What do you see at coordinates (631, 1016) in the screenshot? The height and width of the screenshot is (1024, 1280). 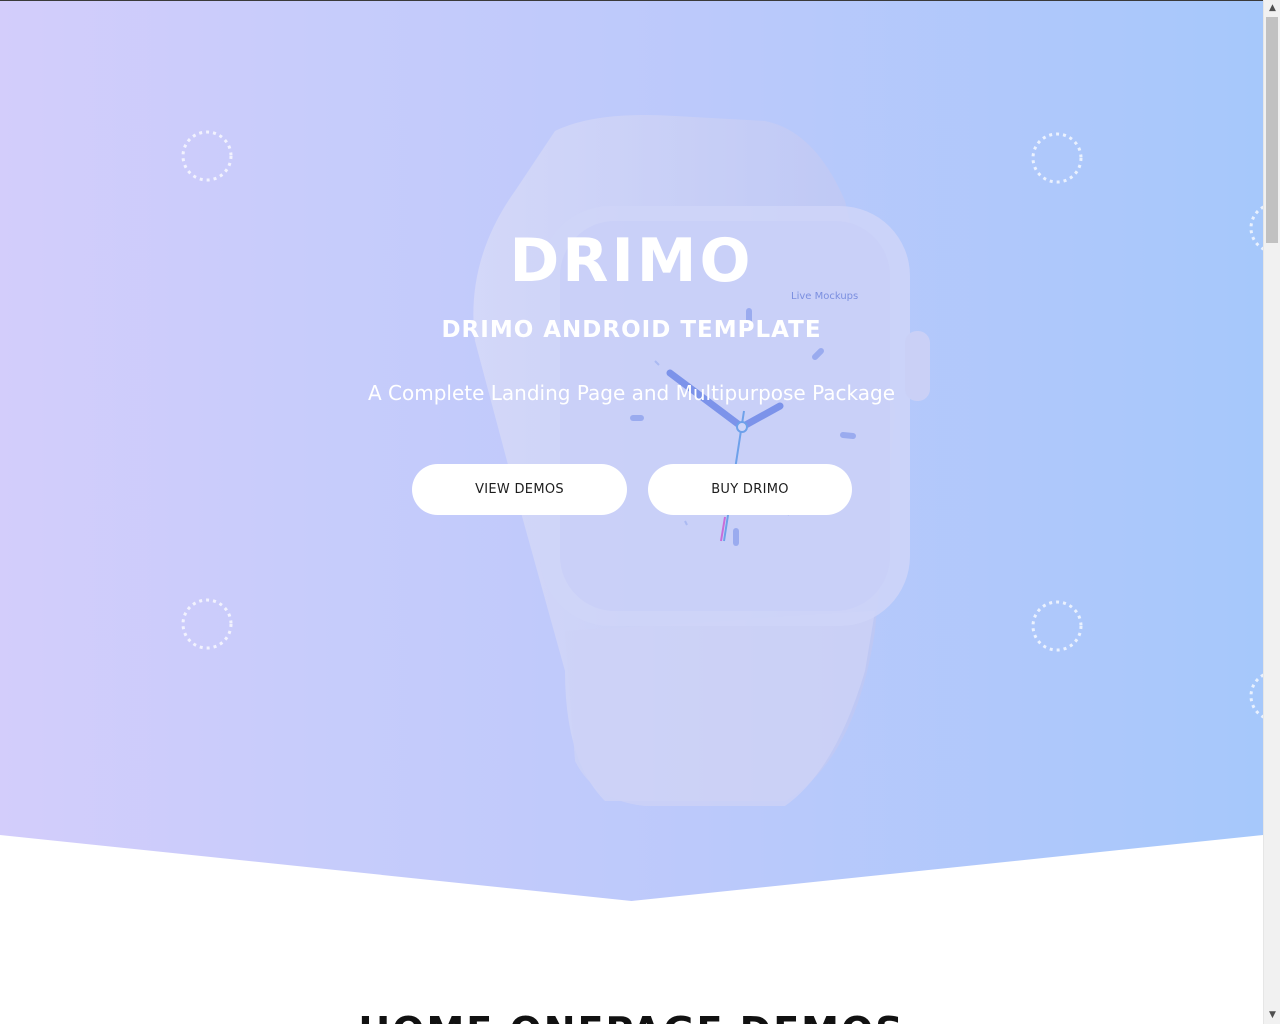 I see `section-title: HOME ONEPAGE DEMOS` at bounding box center [631, 1016].